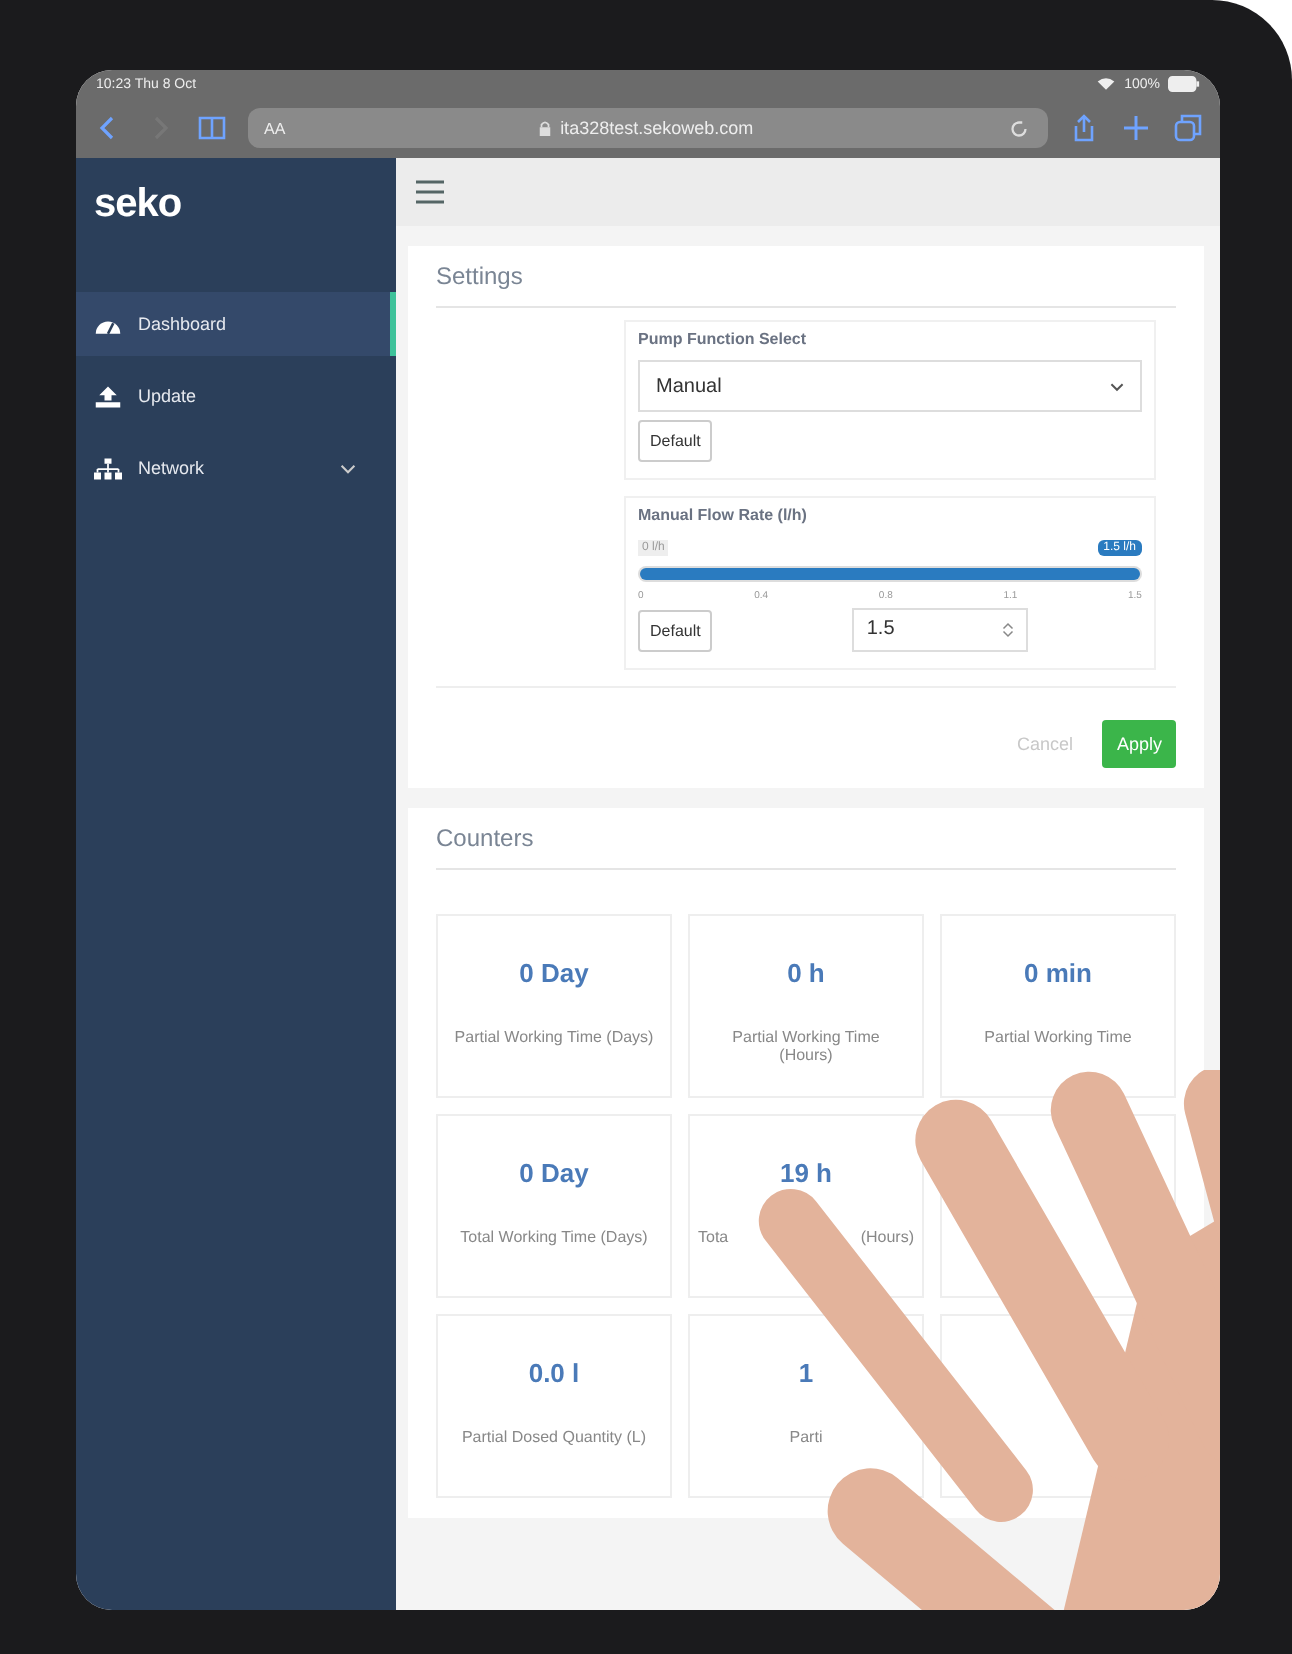 The width and height of the screenshot is (1292, 1654). Describe the element at coordinates (1019, 128) in the screenshot. I see `reload-icon` at that location.